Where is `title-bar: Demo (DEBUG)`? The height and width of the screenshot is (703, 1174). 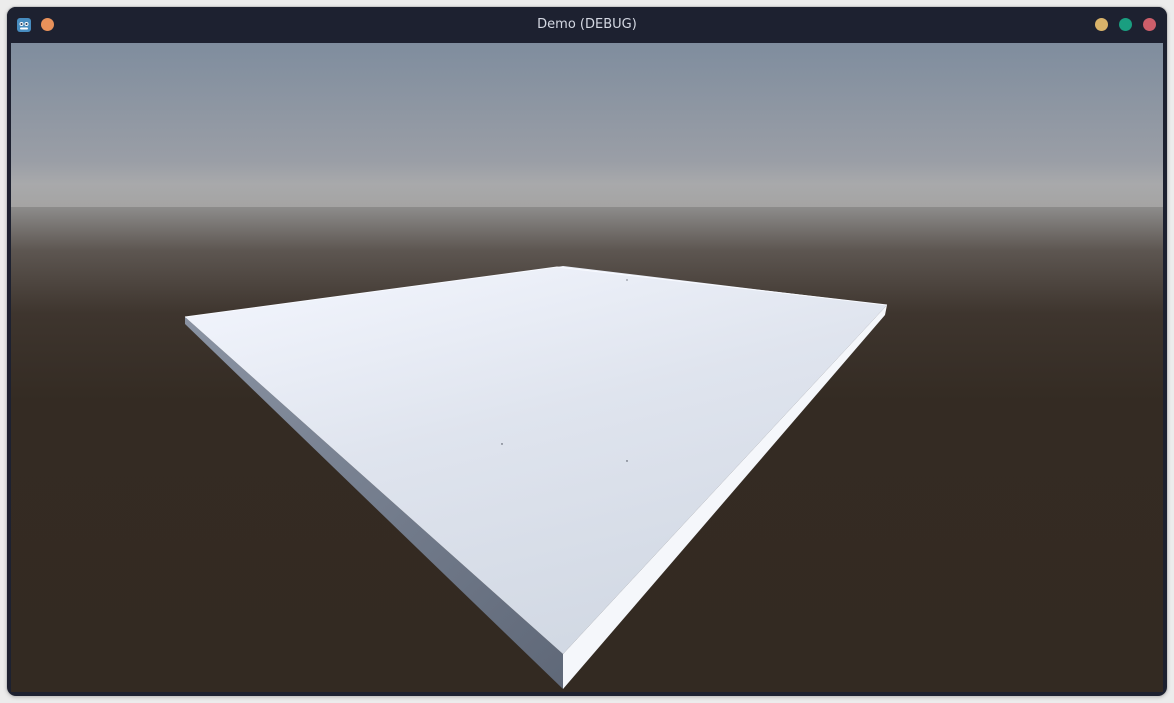
title-bar: Demo (DEBUG) is located at coordinates (587, 25).